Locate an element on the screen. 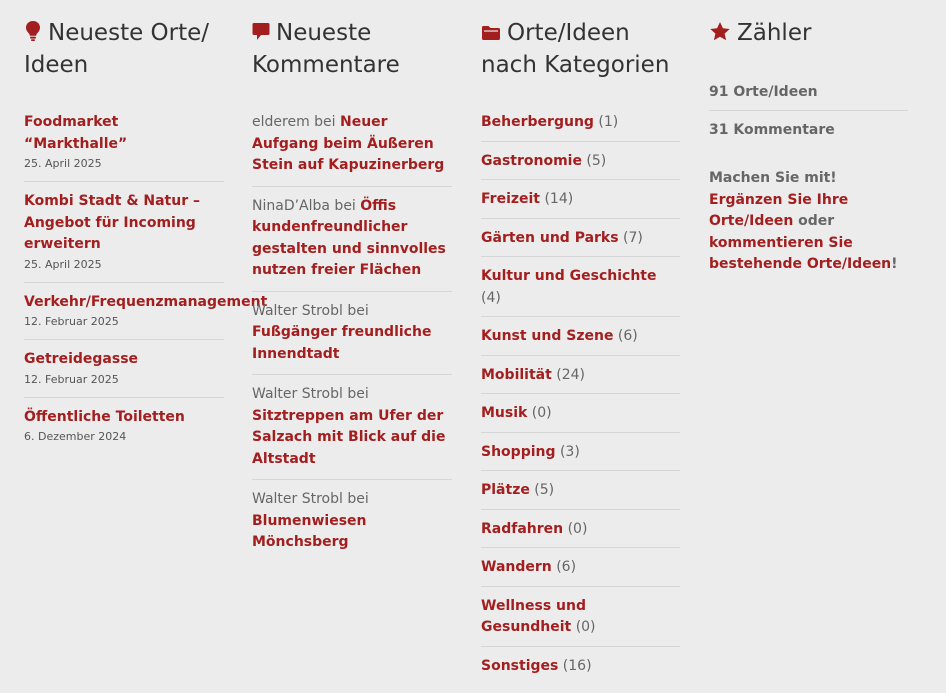 The height and width of the screenshot is (693, 946). comment-post-link: Blumenwiesen Mönchsberg is located at coordinates (309, 532).